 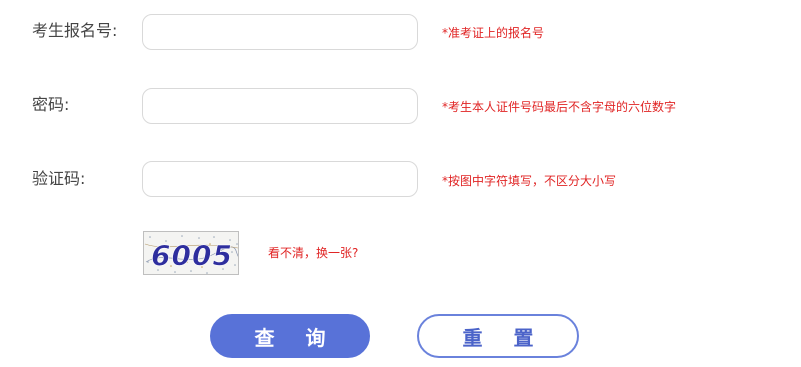 I want to click on captcha-label: 验证码:, so click(x=59, y=178).